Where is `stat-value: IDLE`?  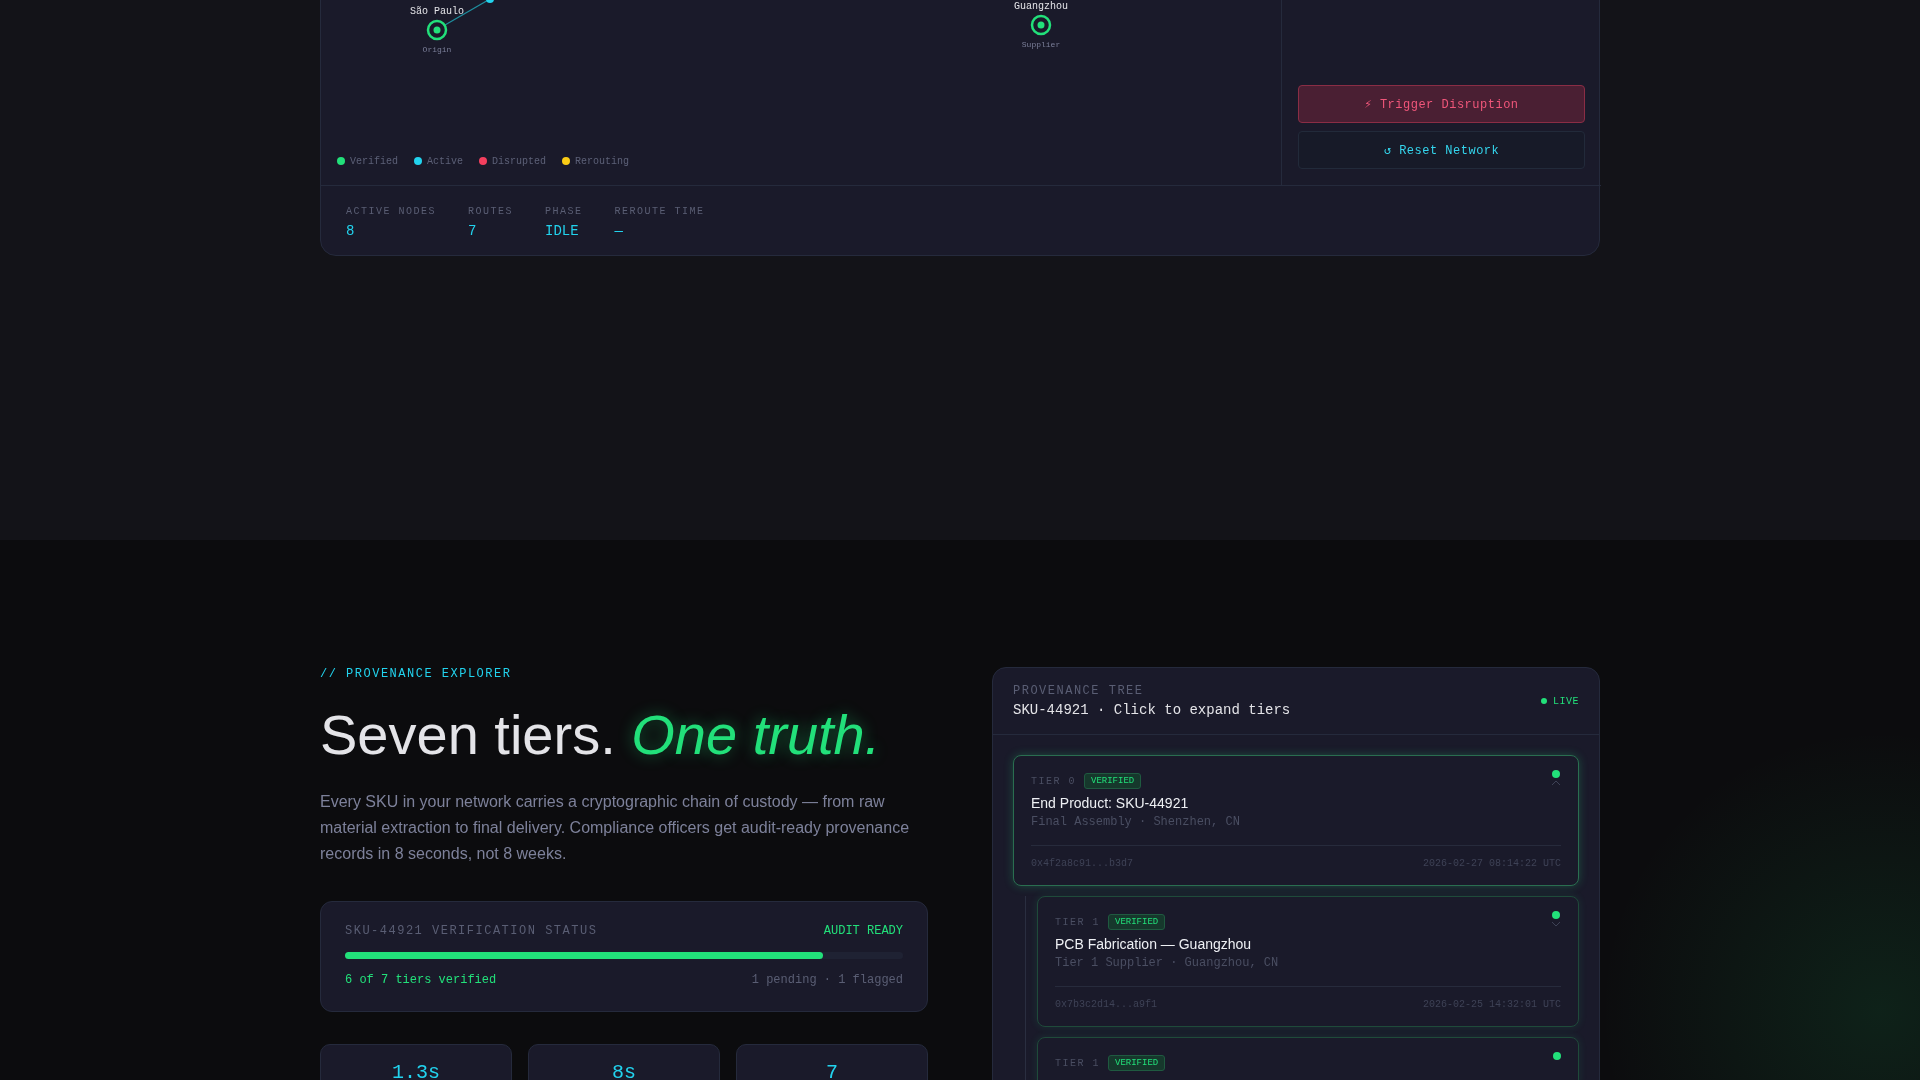
stat-value: IDLE is located at coordinates (562, 231).